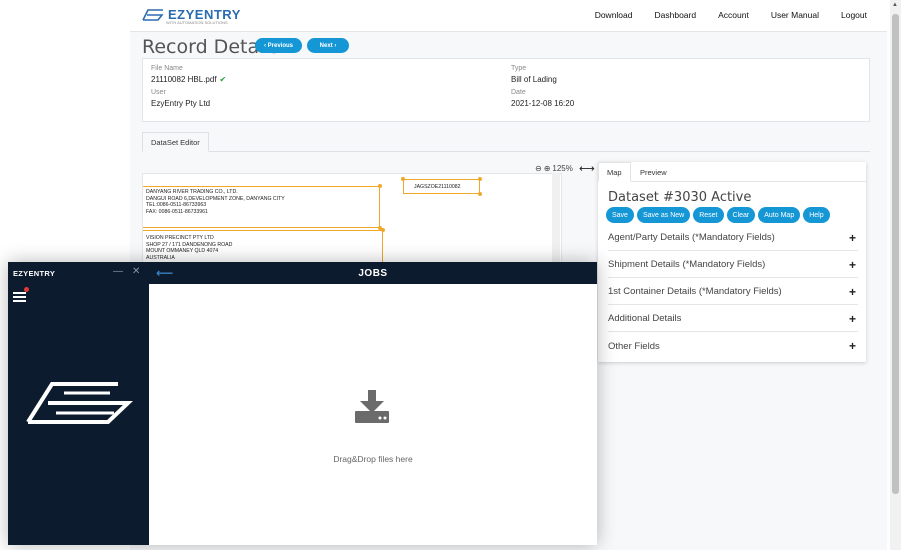  What do you see at coordinates (191, 16) in the screenshot?
I see `ezyentry-logo: EZYENTRY WITH AUTOMATION SOLUTIONS` at bounding box center [191, 16].